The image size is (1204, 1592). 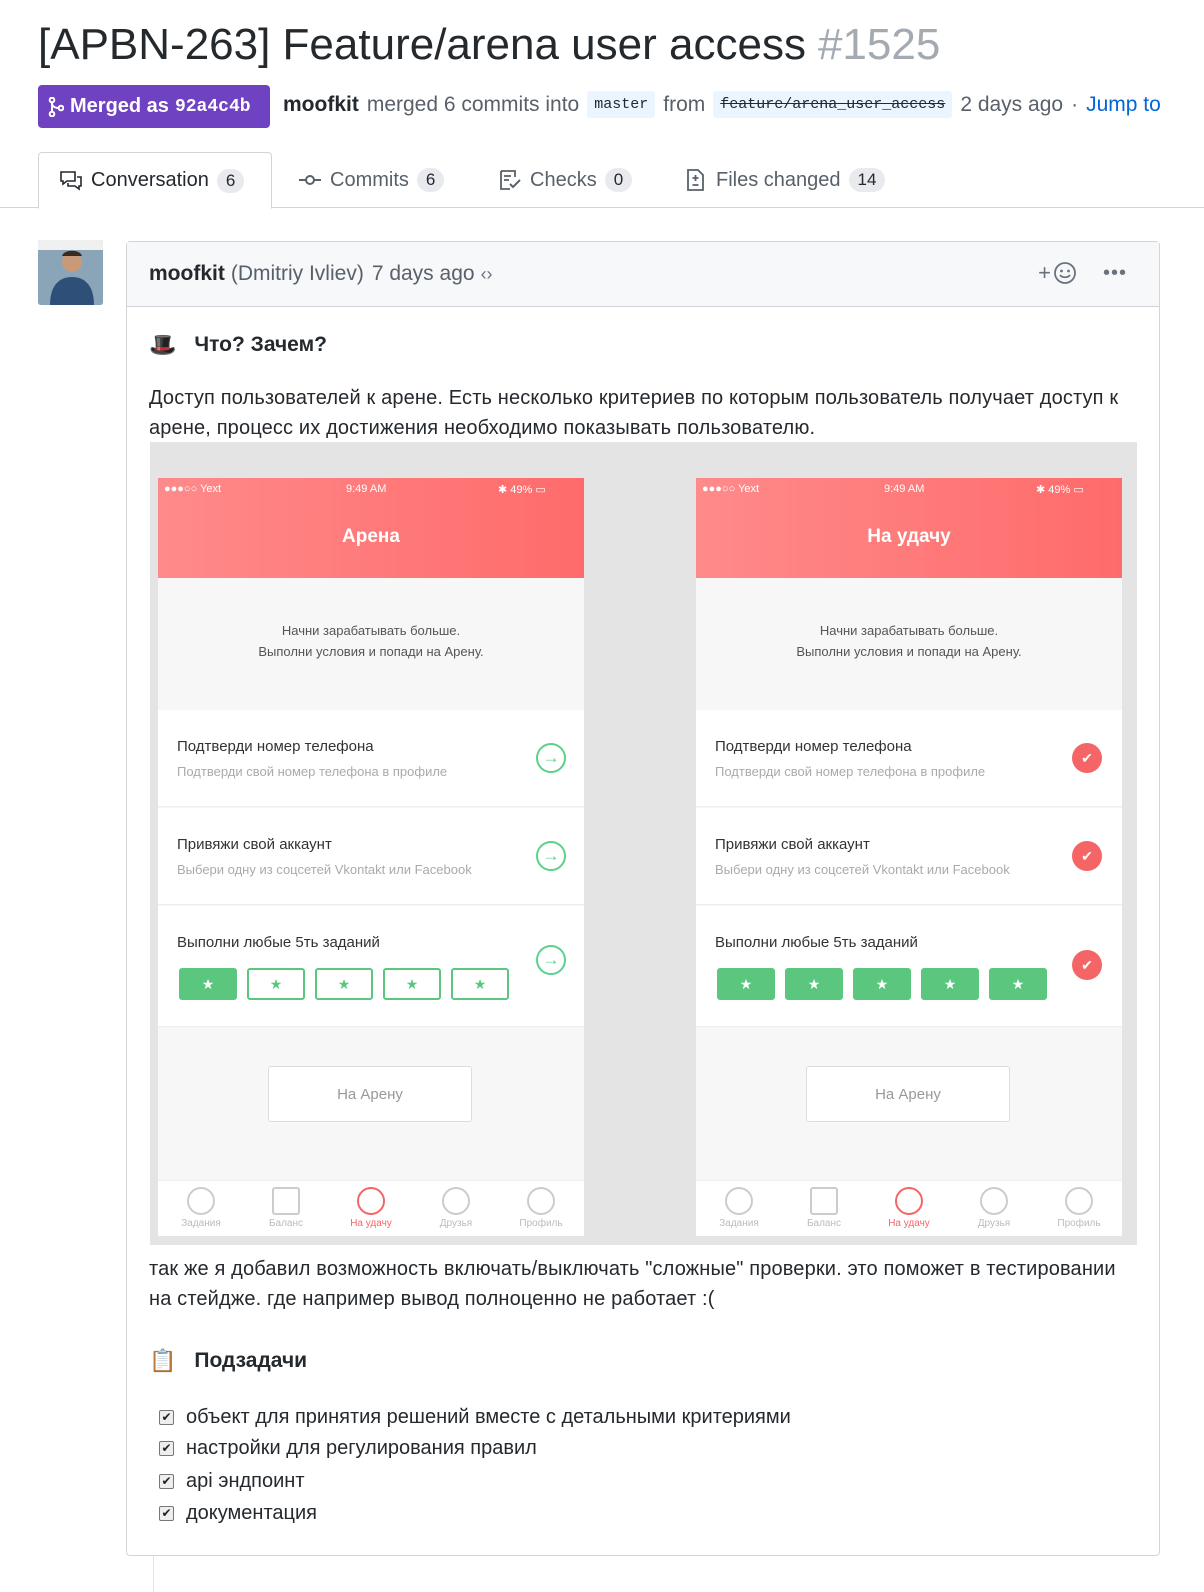 I want to click on task-item: ✔ документация, so click(x=238, y=1513).